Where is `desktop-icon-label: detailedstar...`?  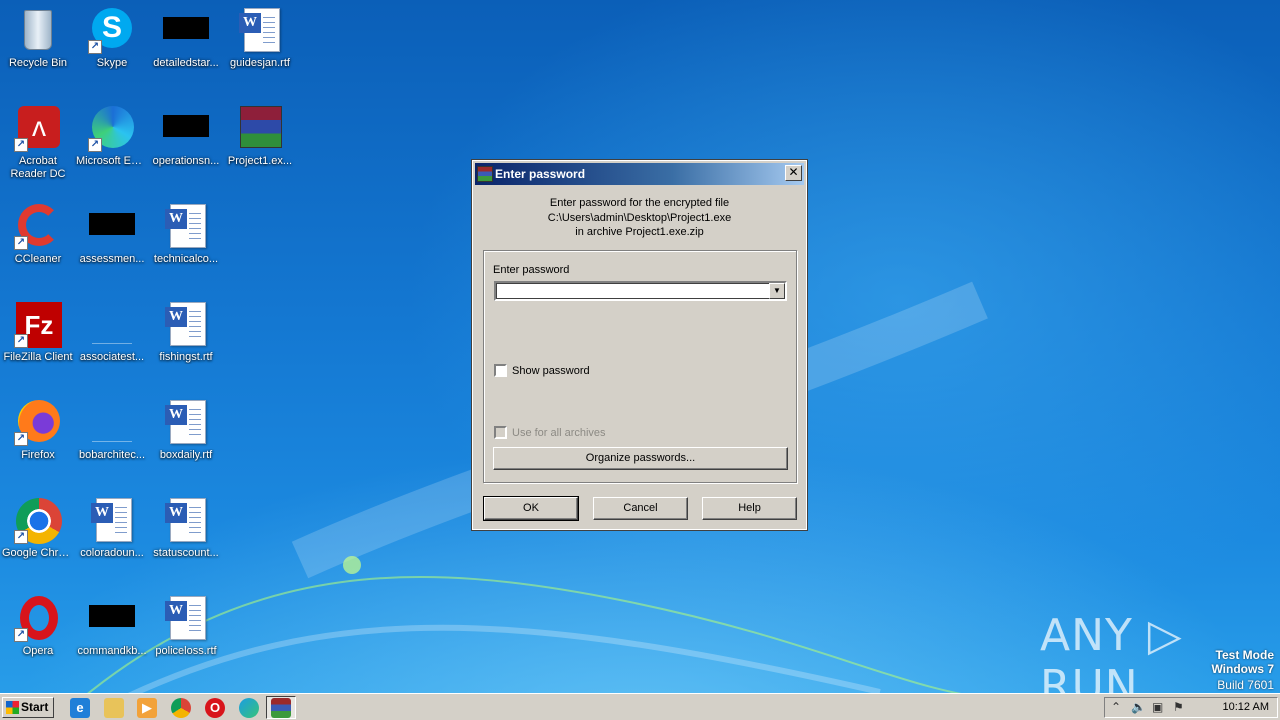
desktop-icon-label: detailedstar... is located at coordinates (186, 63).